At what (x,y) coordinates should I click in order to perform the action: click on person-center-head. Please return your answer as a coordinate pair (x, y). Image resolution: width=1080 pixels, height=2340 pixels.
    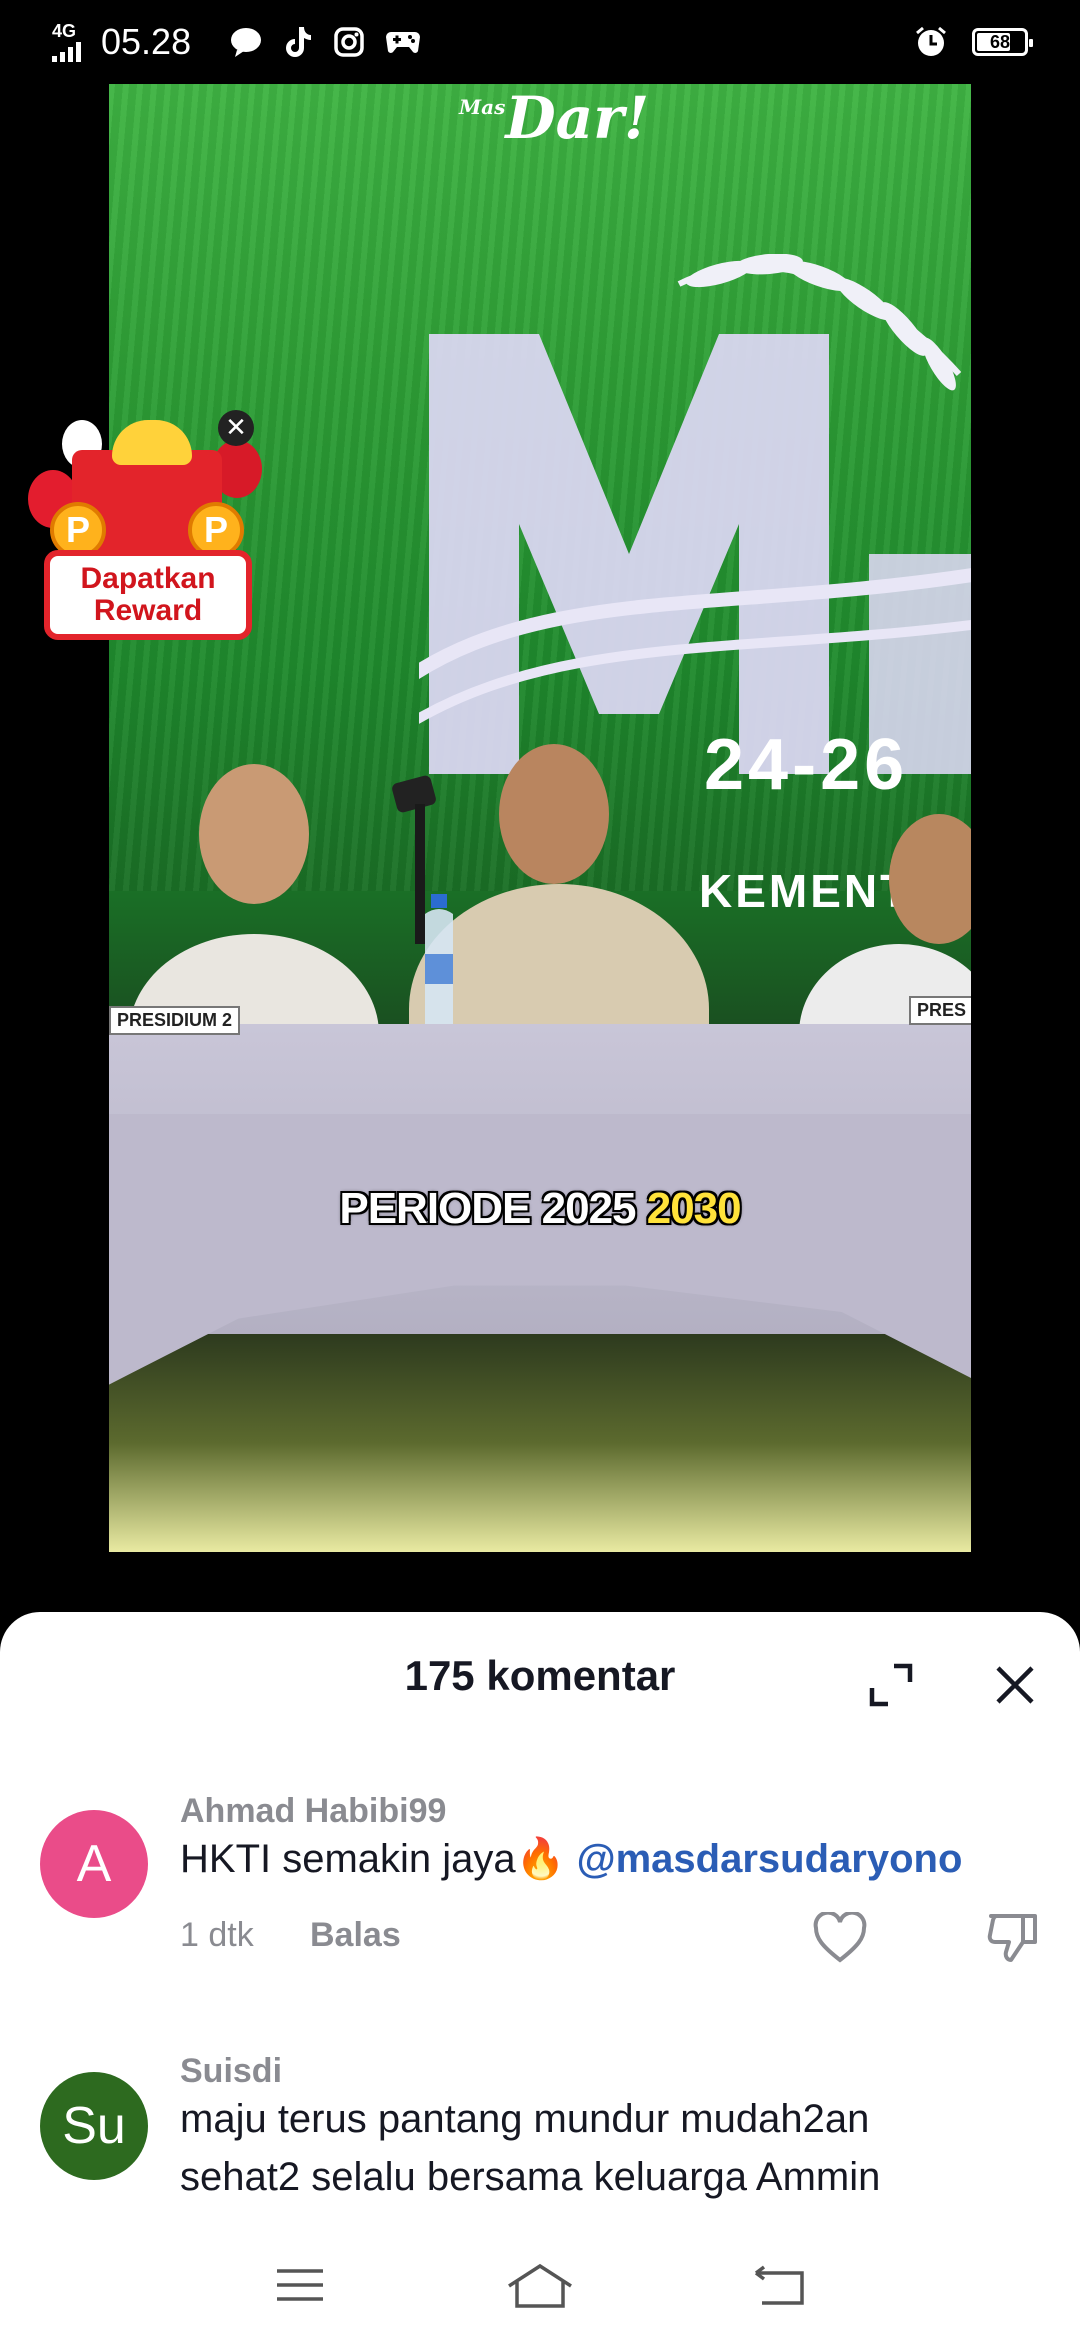
    Looking at the image, I should click on (554, 814).